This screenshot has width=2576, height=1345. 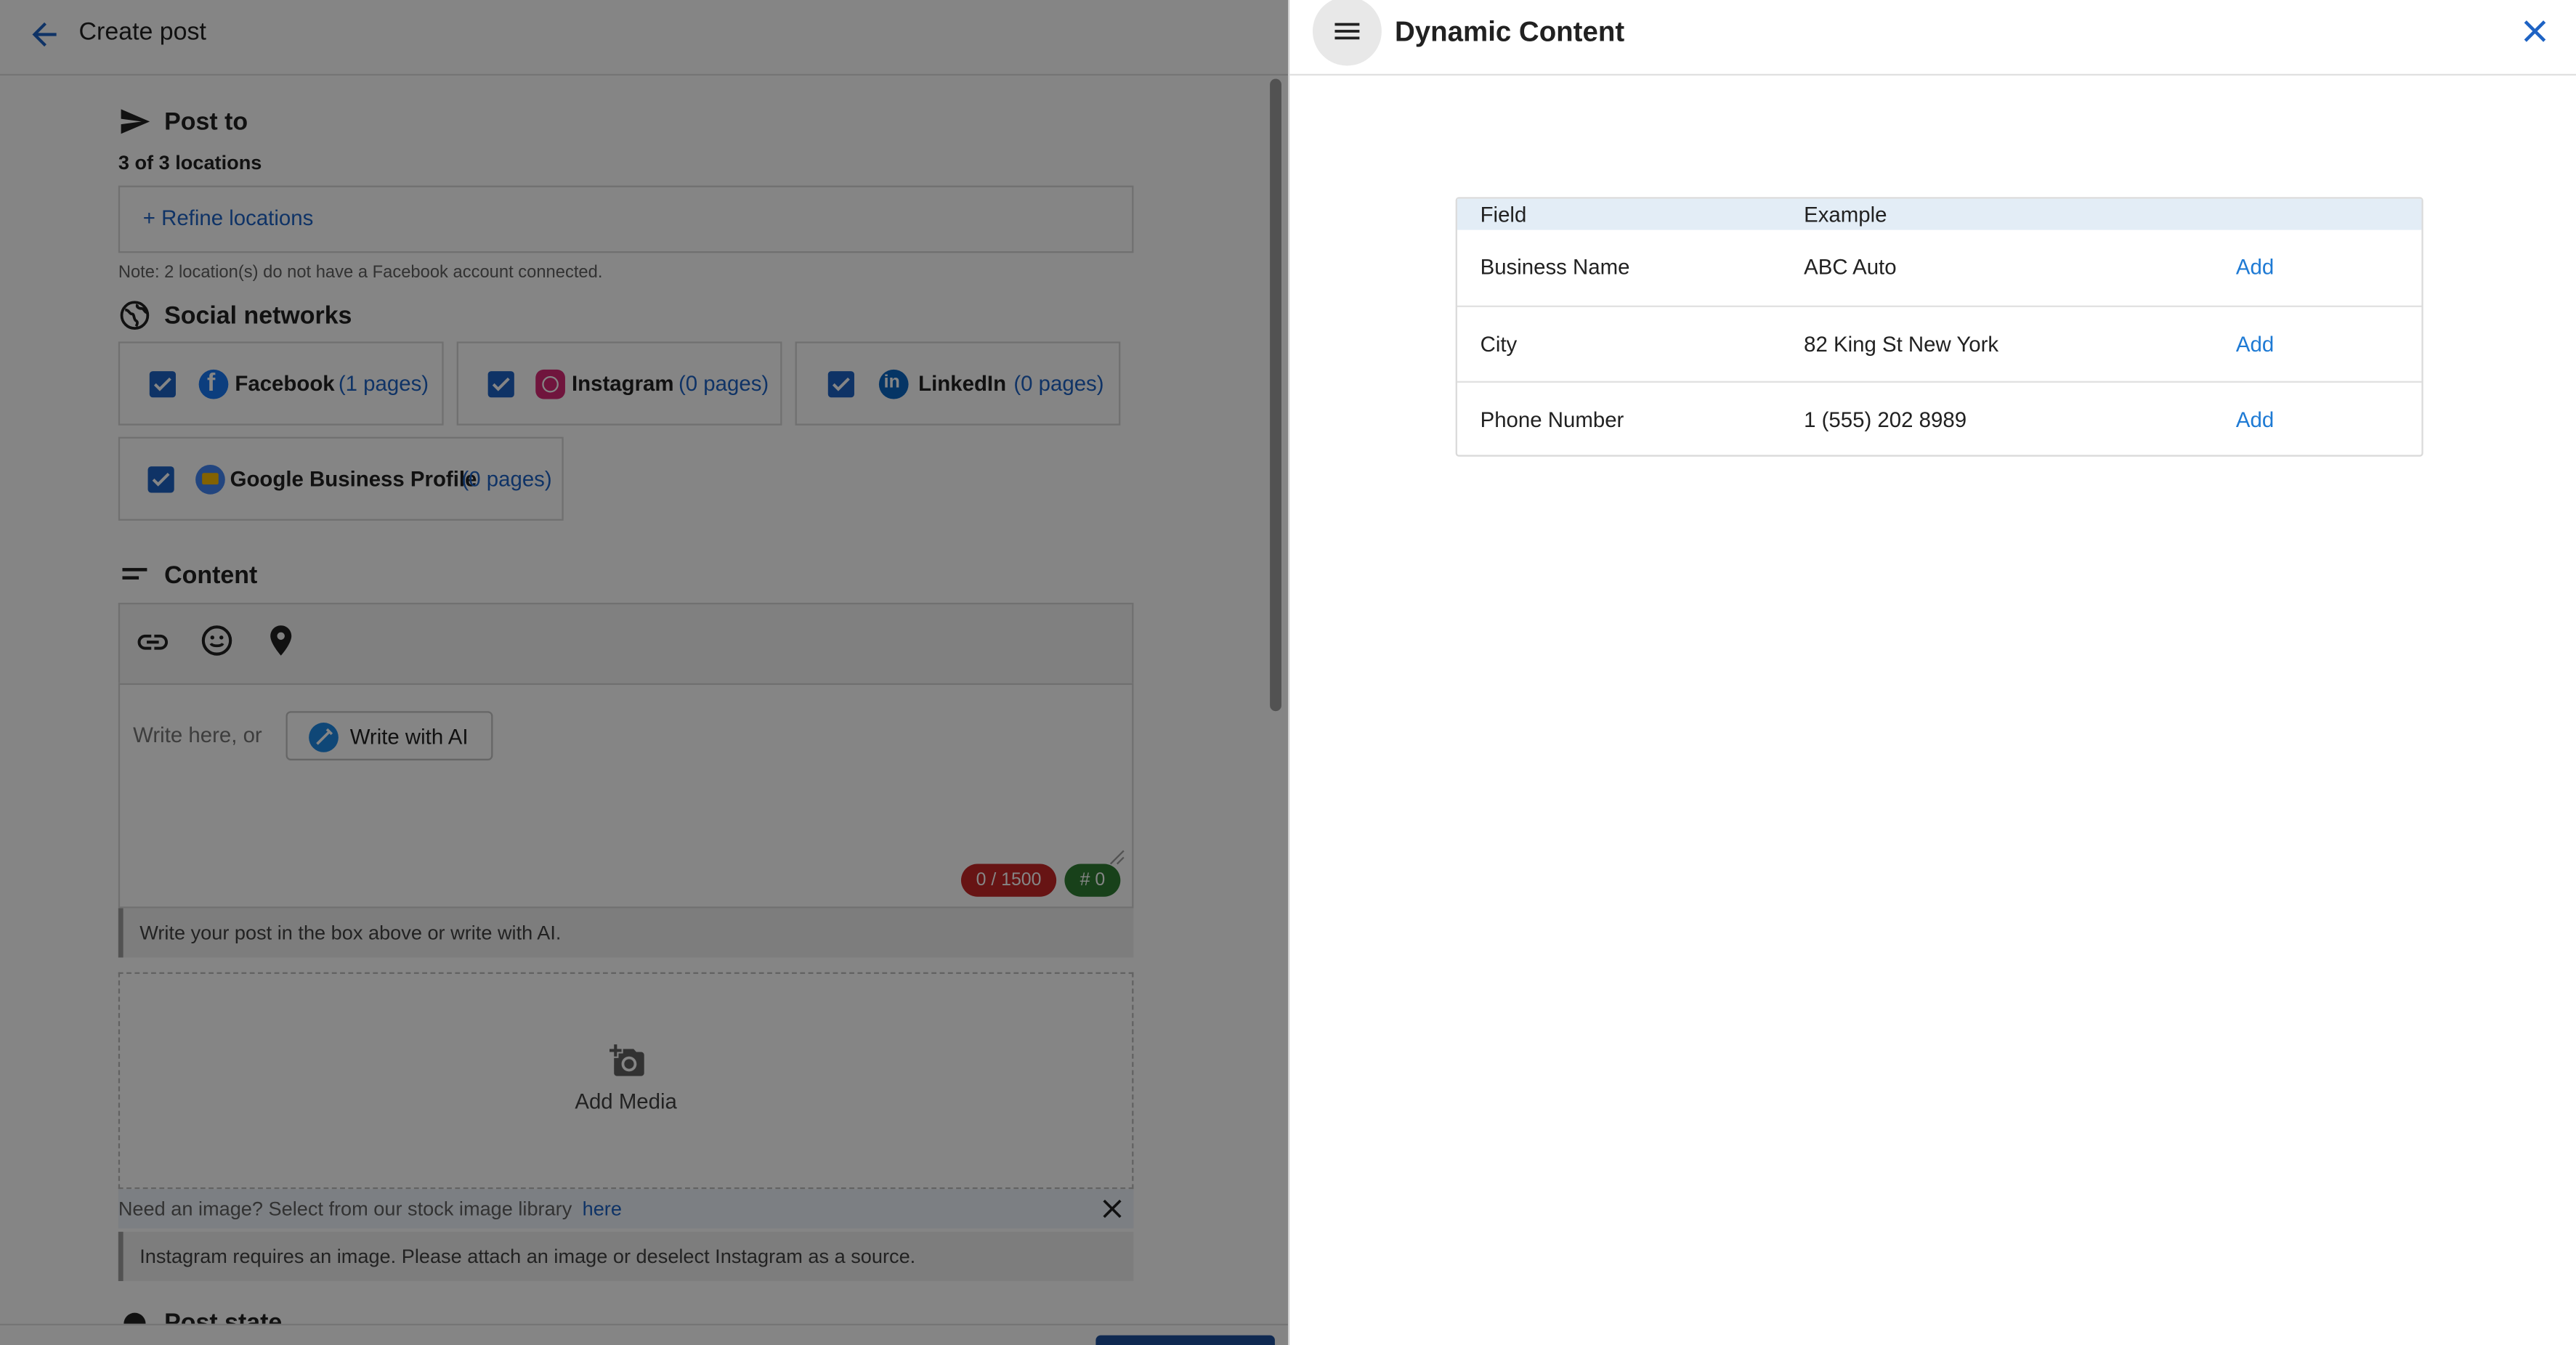 I want to click on panel-title: Dynamic Content, so click(x=1509, y=32).